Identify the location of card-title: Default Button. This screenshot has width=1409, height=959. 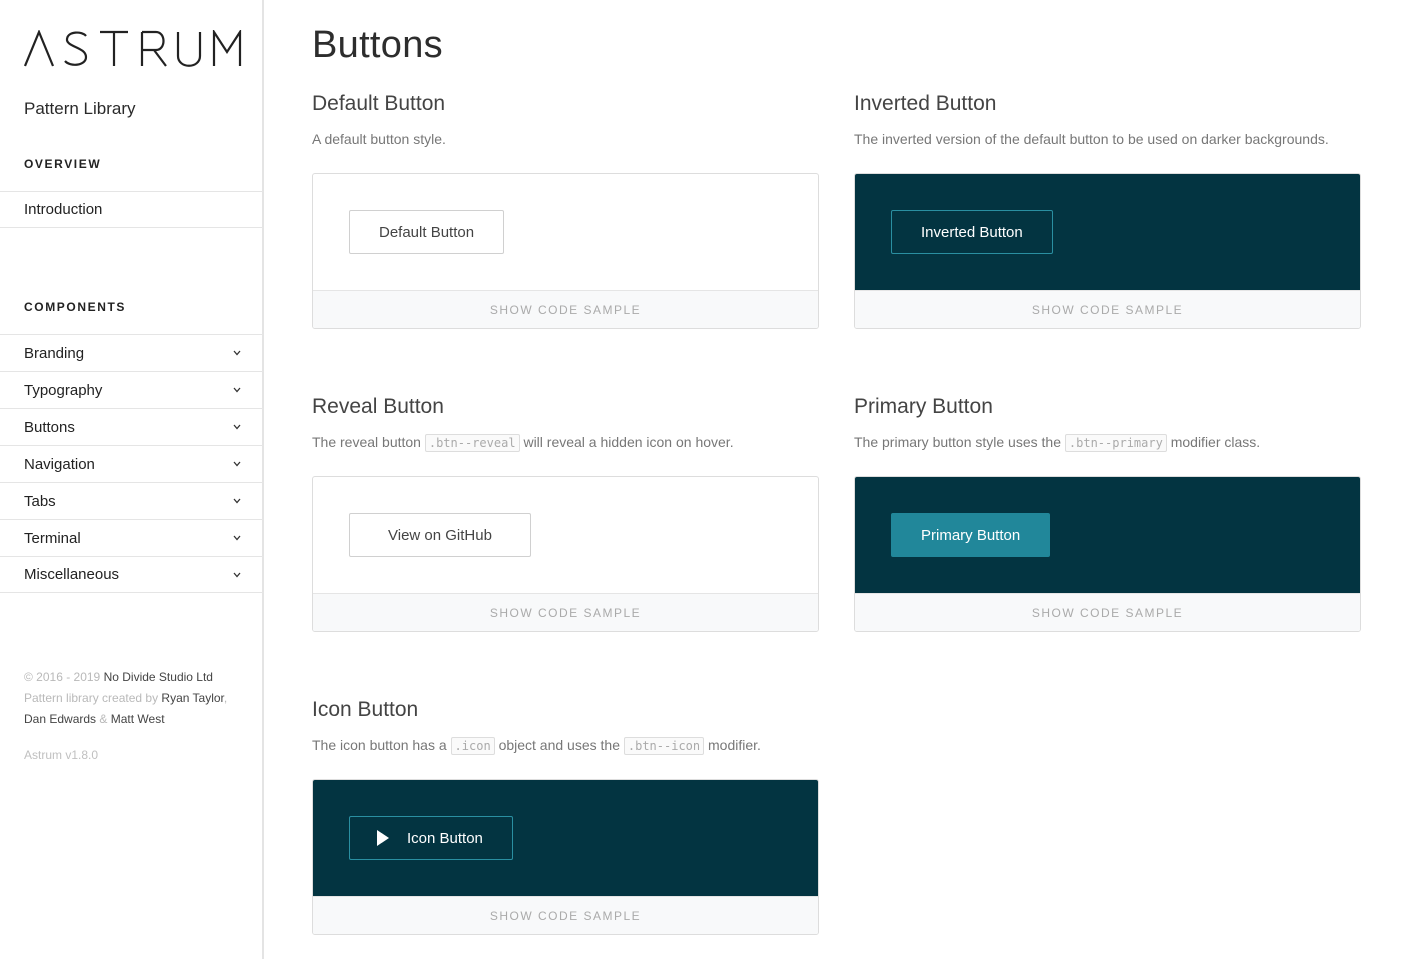
(379, 103).